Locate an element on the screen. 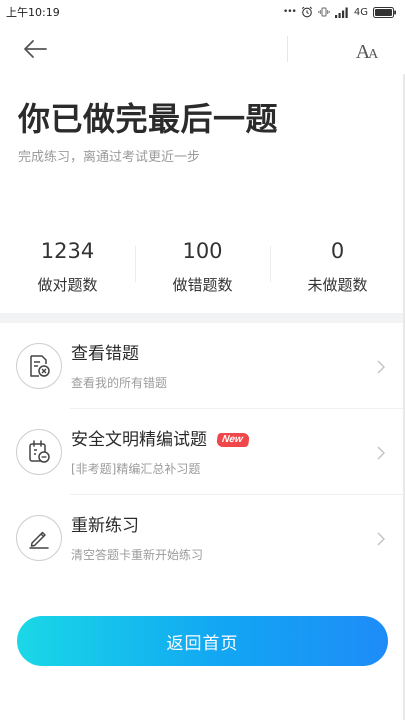 Image resolution: width=405 pixels, height=720 pixels. list-item-title: 安全文明精编试题 is located at coordinates (139, 440).